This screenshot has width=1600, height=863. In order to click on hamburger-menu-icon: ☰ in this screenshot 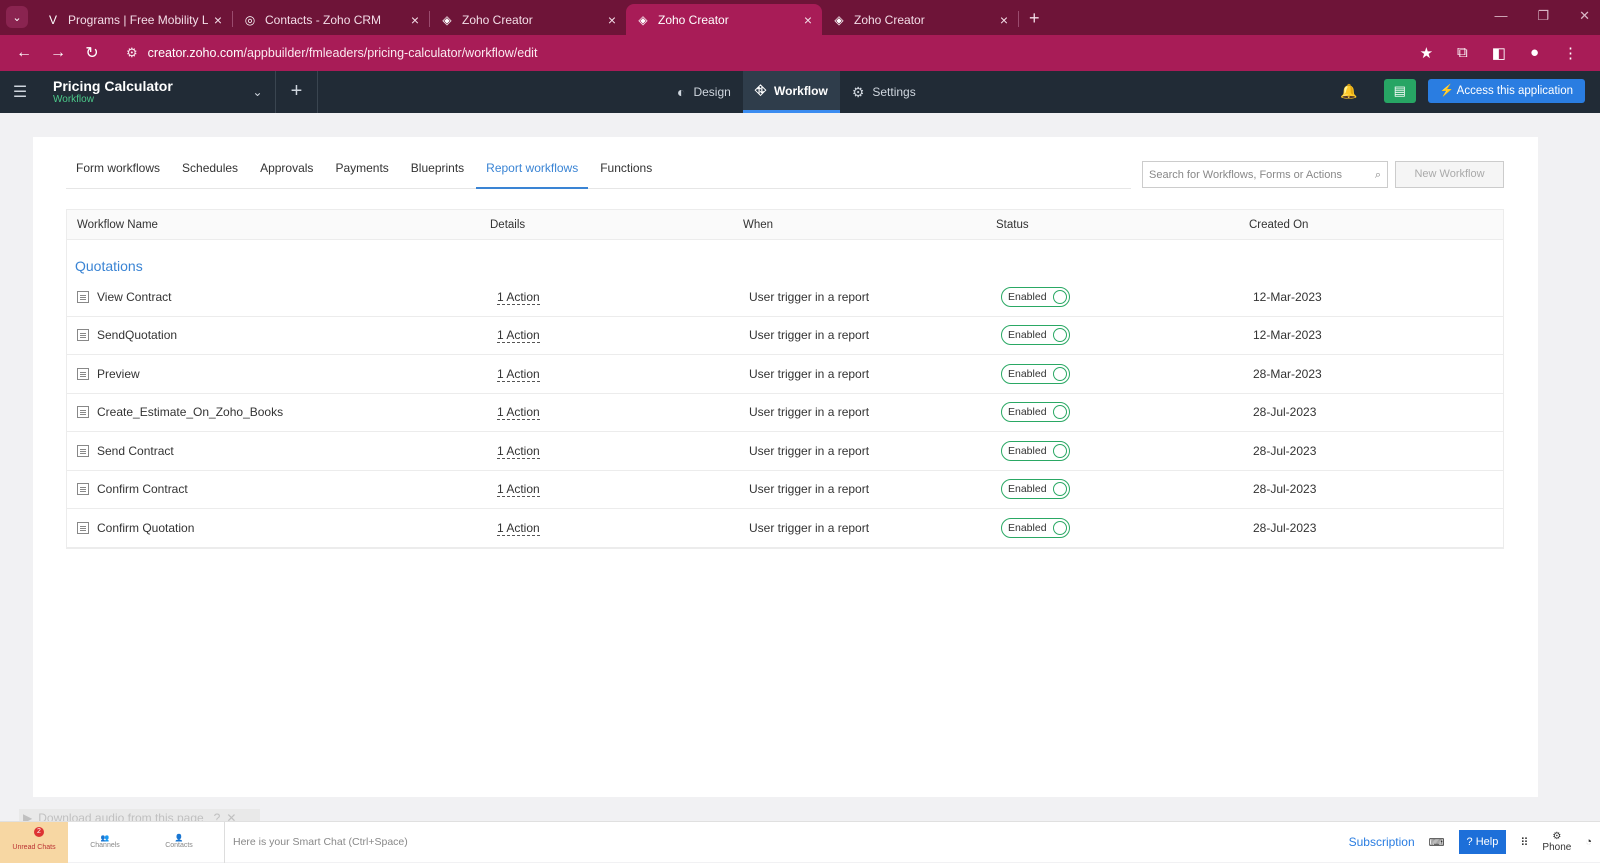, I will do `click(20, 92)`.